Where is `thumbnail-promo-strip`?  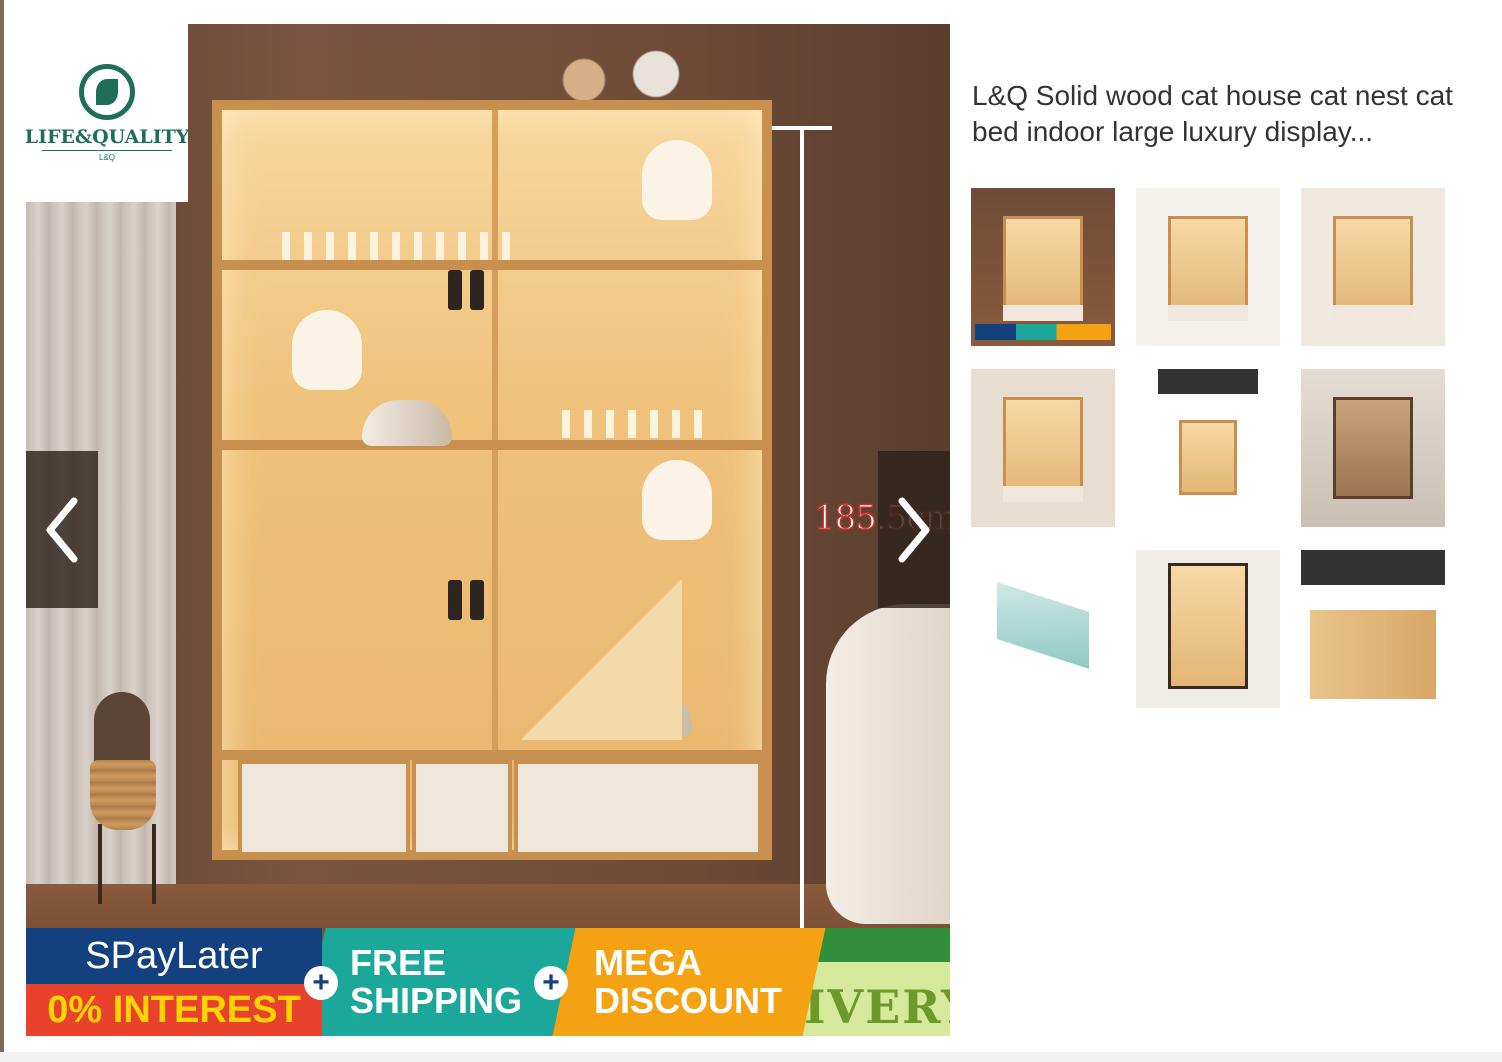
thumbnail-promo-strip is located at coordinates (1043, 332).